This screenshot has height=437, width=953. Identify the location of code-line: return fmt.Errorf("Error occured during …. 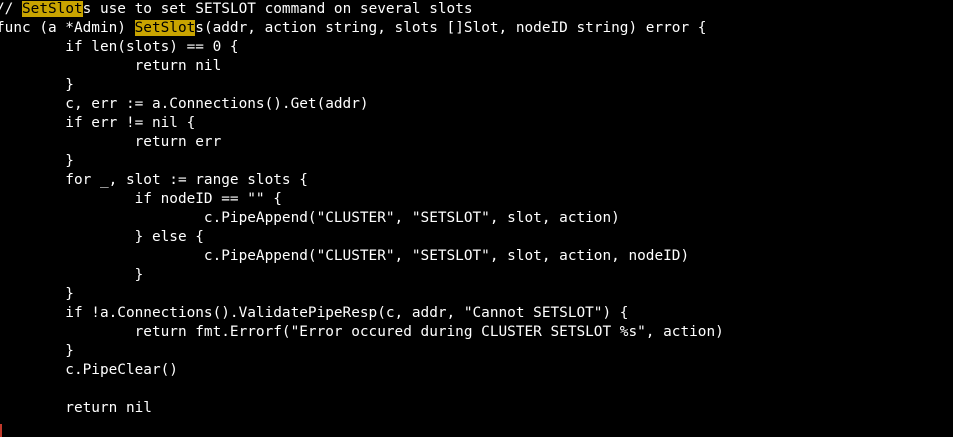
(362, 332).